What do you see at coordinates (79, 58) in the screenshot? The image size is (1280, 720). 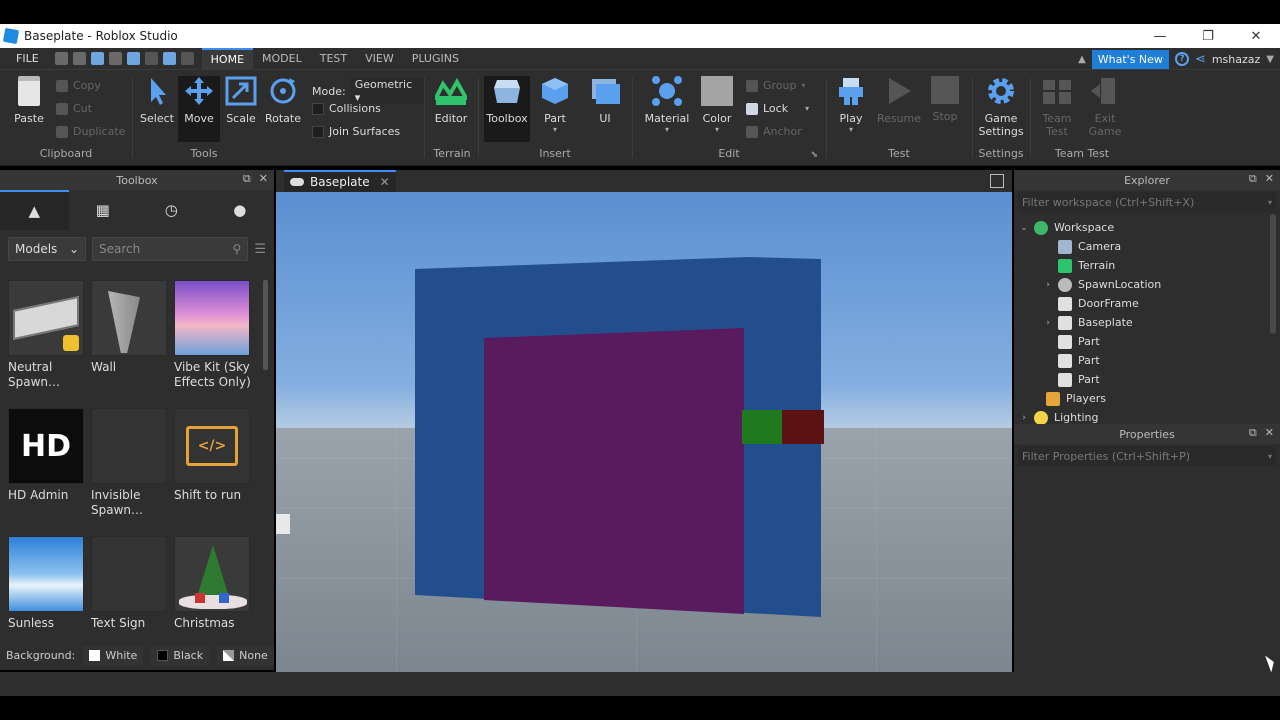 I see `new-icon` at bounding box center [79, 58].